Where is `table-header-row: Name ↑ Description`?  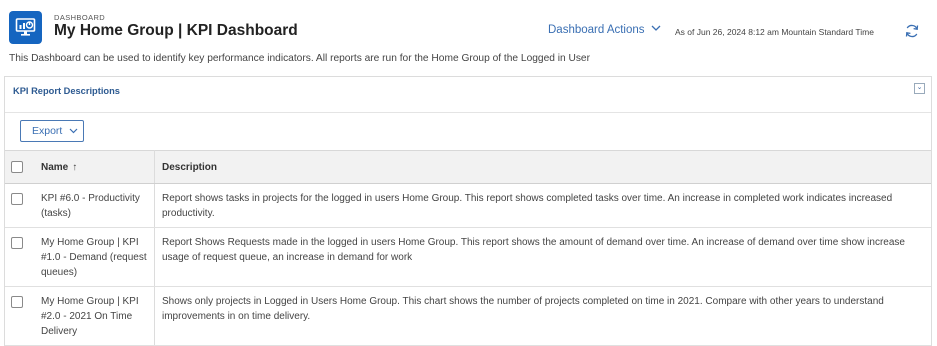
table-header-row: Name ↑ Description is located at coordinates (468, 167).